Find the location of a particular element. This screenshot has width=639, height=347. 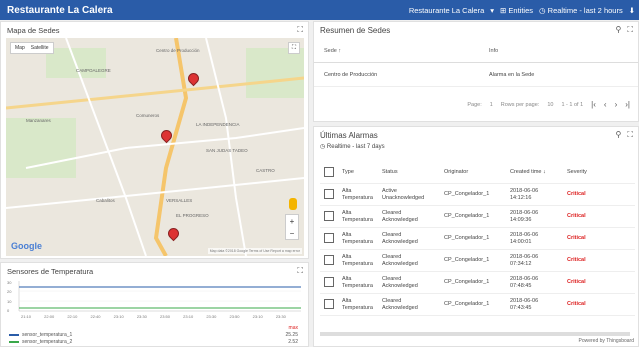

alarm-created-time: 2018-06-06 07:48:45 is located at coordinates (524, 282).